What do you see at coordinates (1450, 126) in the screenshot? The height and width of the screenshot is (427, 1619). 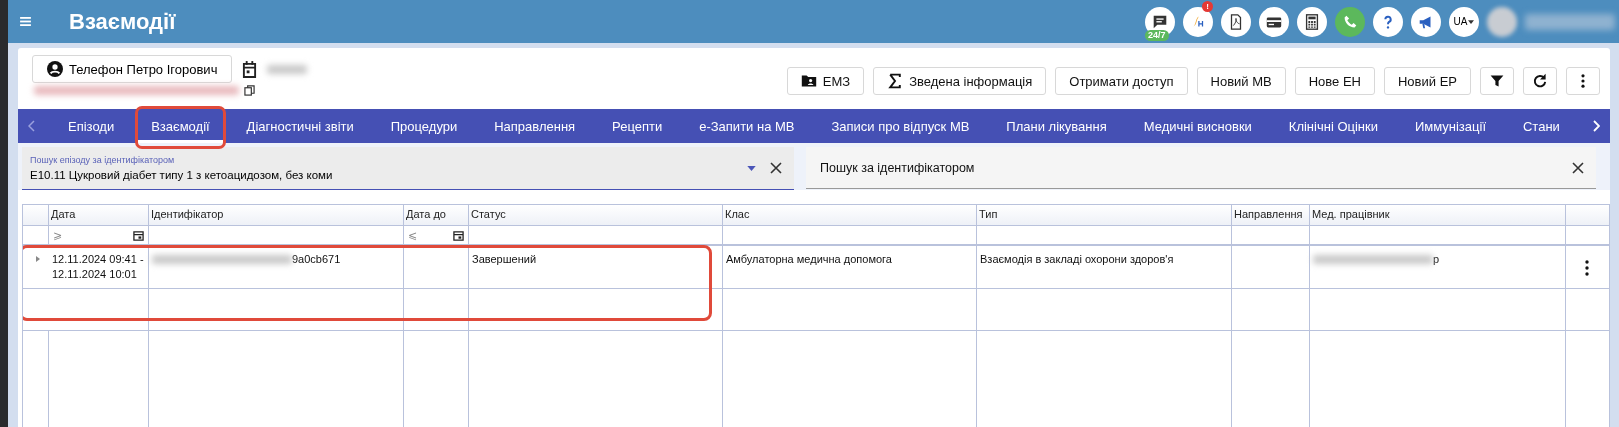 I see `tab: Иммунізації` at bounding box center [1450, 126].